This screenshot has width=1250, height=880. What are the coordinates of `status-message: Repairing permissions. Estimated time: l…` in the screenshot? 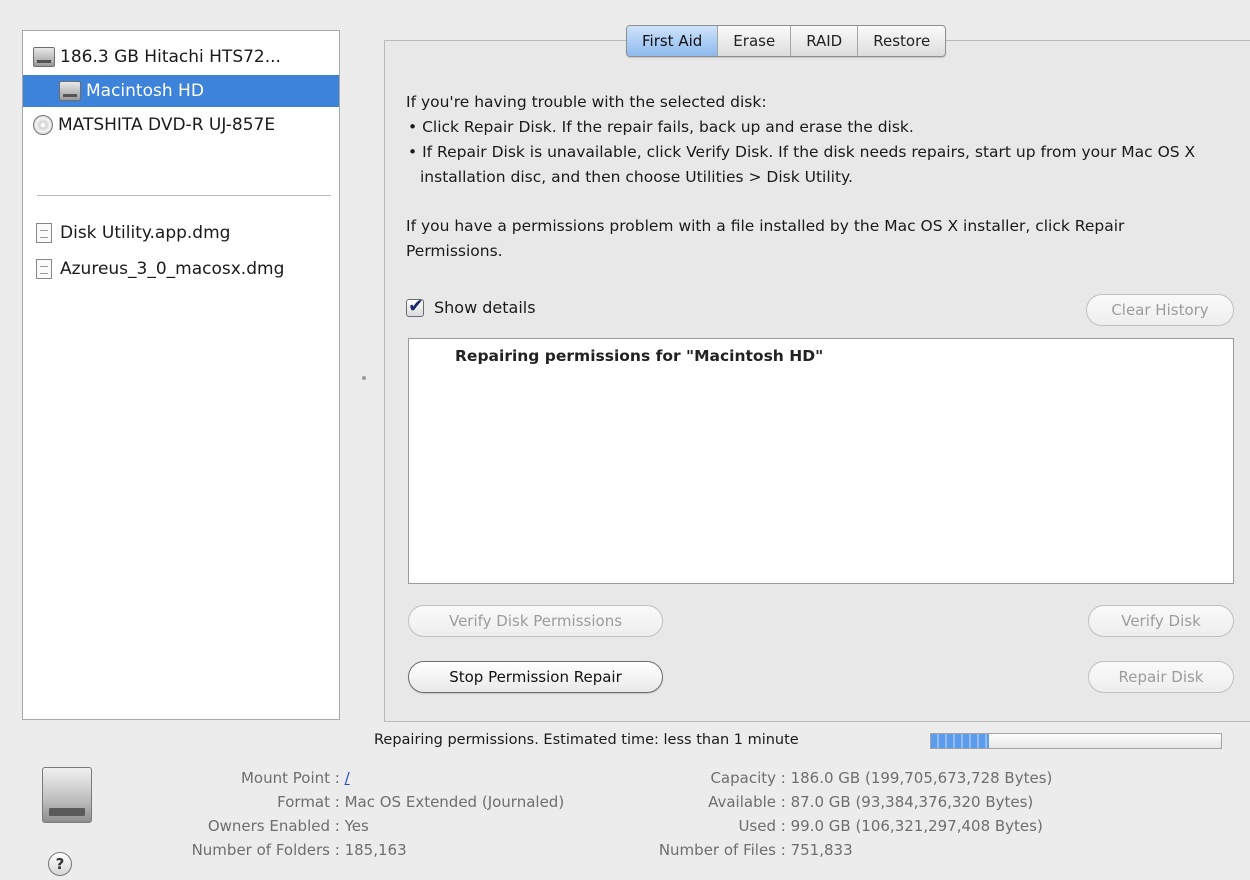 It's located at (586, 740).